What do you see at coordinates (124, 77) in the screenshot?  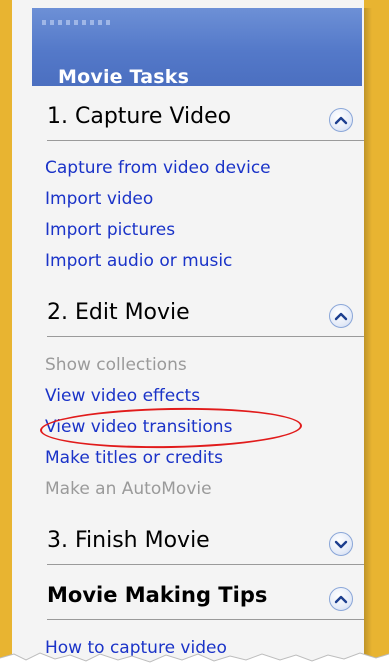 I see `header-title: Movie Tasks` at bounding box center [124, 77].